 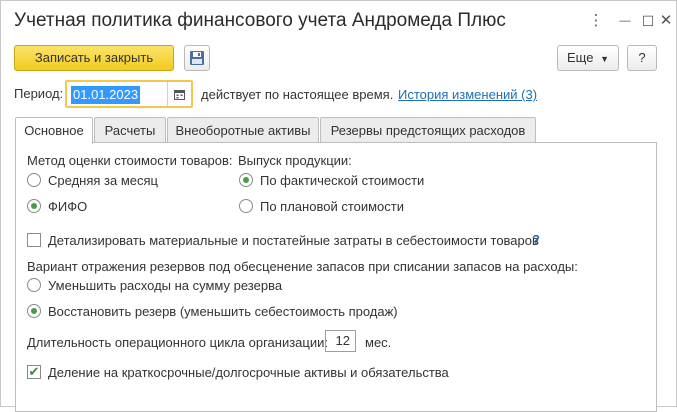 What do you see at coordinates (103, 180) in the screenshot?
I see `radio-average-month-label: Средняя за месяц` at bounding box center [103, 180].